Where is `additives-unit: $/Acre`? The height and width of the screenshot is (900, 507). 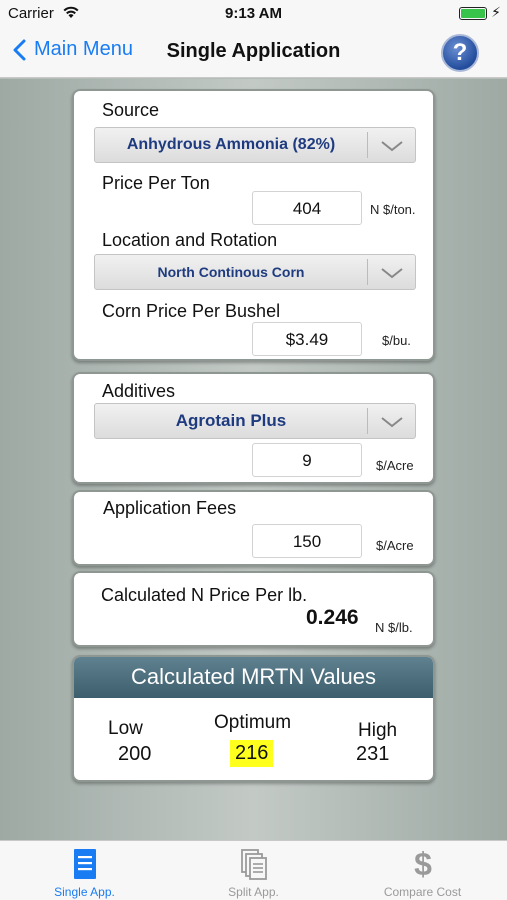 additives-unit: $/Acre is located at coordinates (395, 465).